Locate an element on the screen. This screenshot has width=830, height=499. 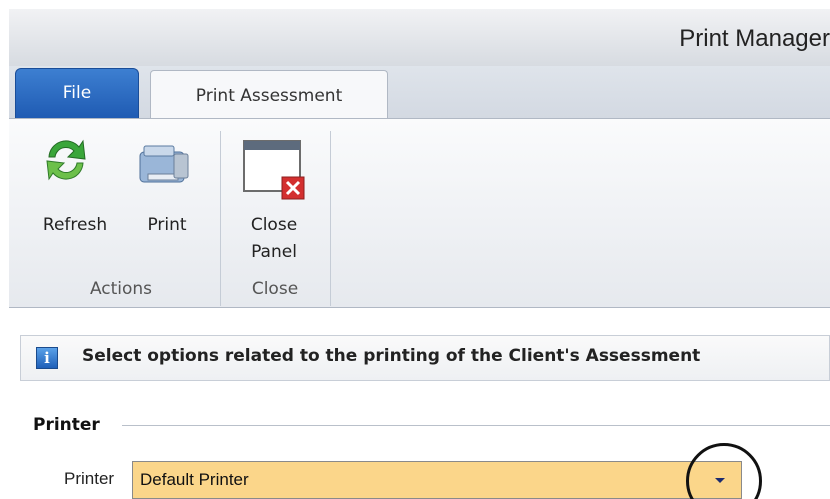
printer-select: Default Printer is located at coordinates (437, 480).